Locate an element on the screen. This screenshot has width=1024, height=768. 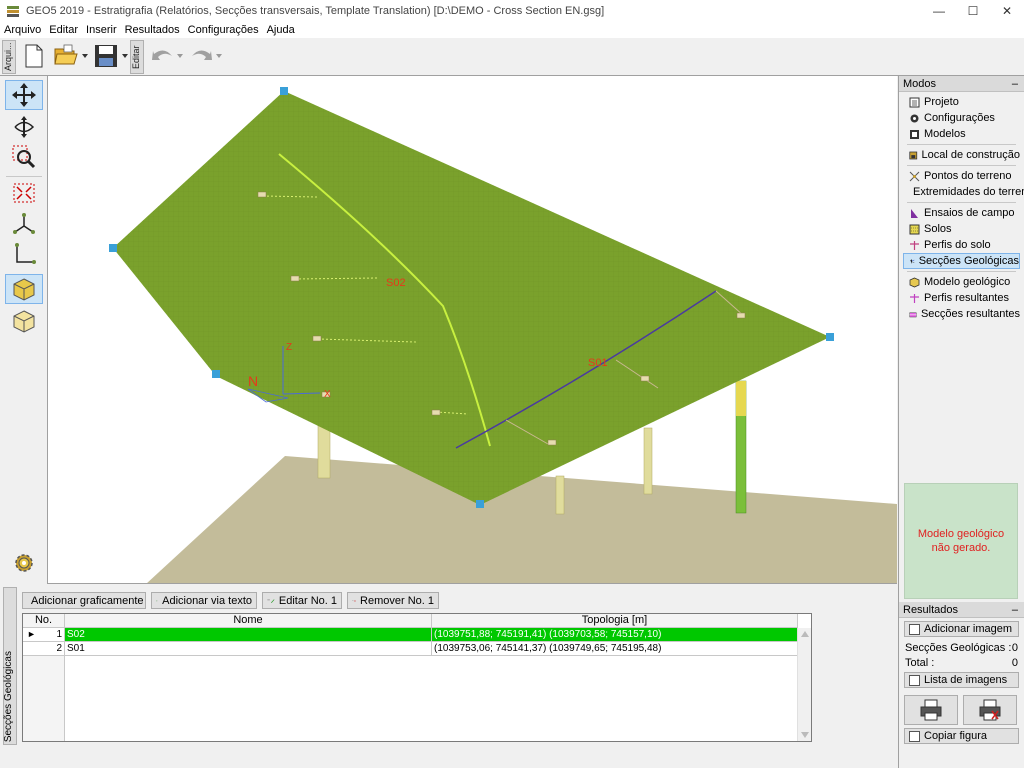
mode-label: Pontos do terreno is located at coordinates (968, 176).